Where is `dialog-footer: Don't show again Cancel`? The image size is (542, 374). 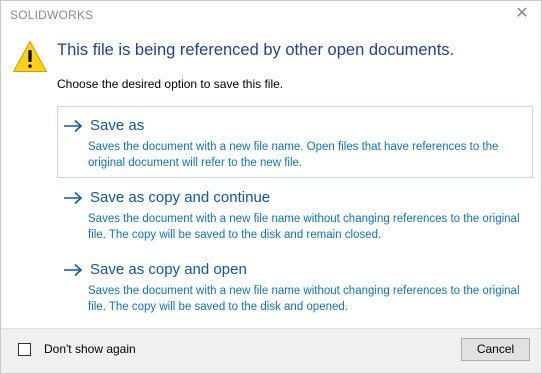 dialog-footer: Don't show again Cancel is located at coordinates (271, 350).